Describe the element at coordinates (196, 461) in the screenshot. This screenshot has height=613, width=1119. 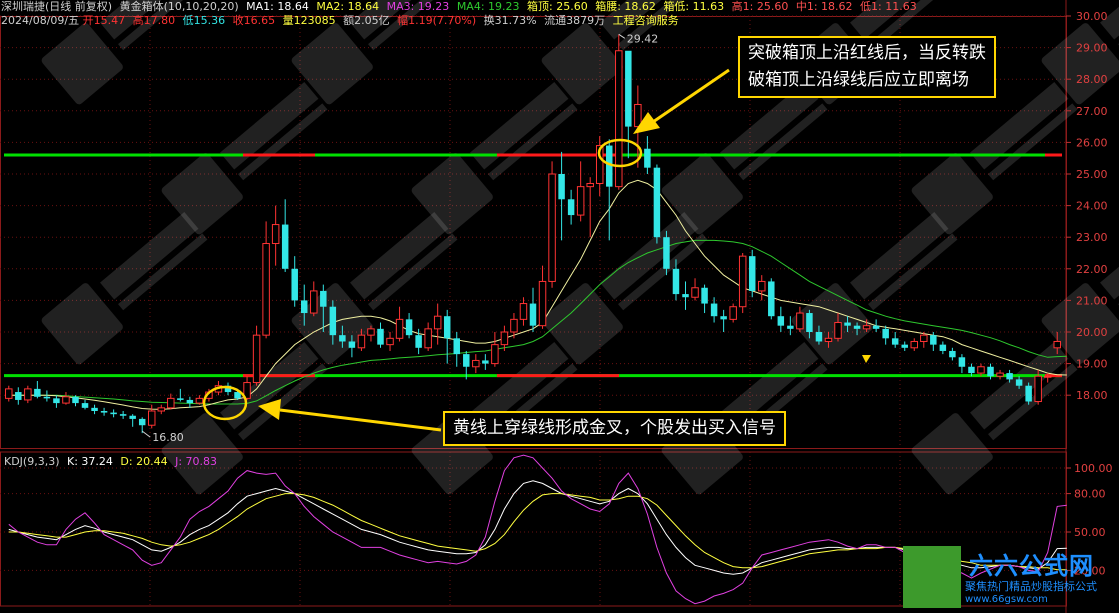
I see `kdj-j-value: J: 70.83` at that location.